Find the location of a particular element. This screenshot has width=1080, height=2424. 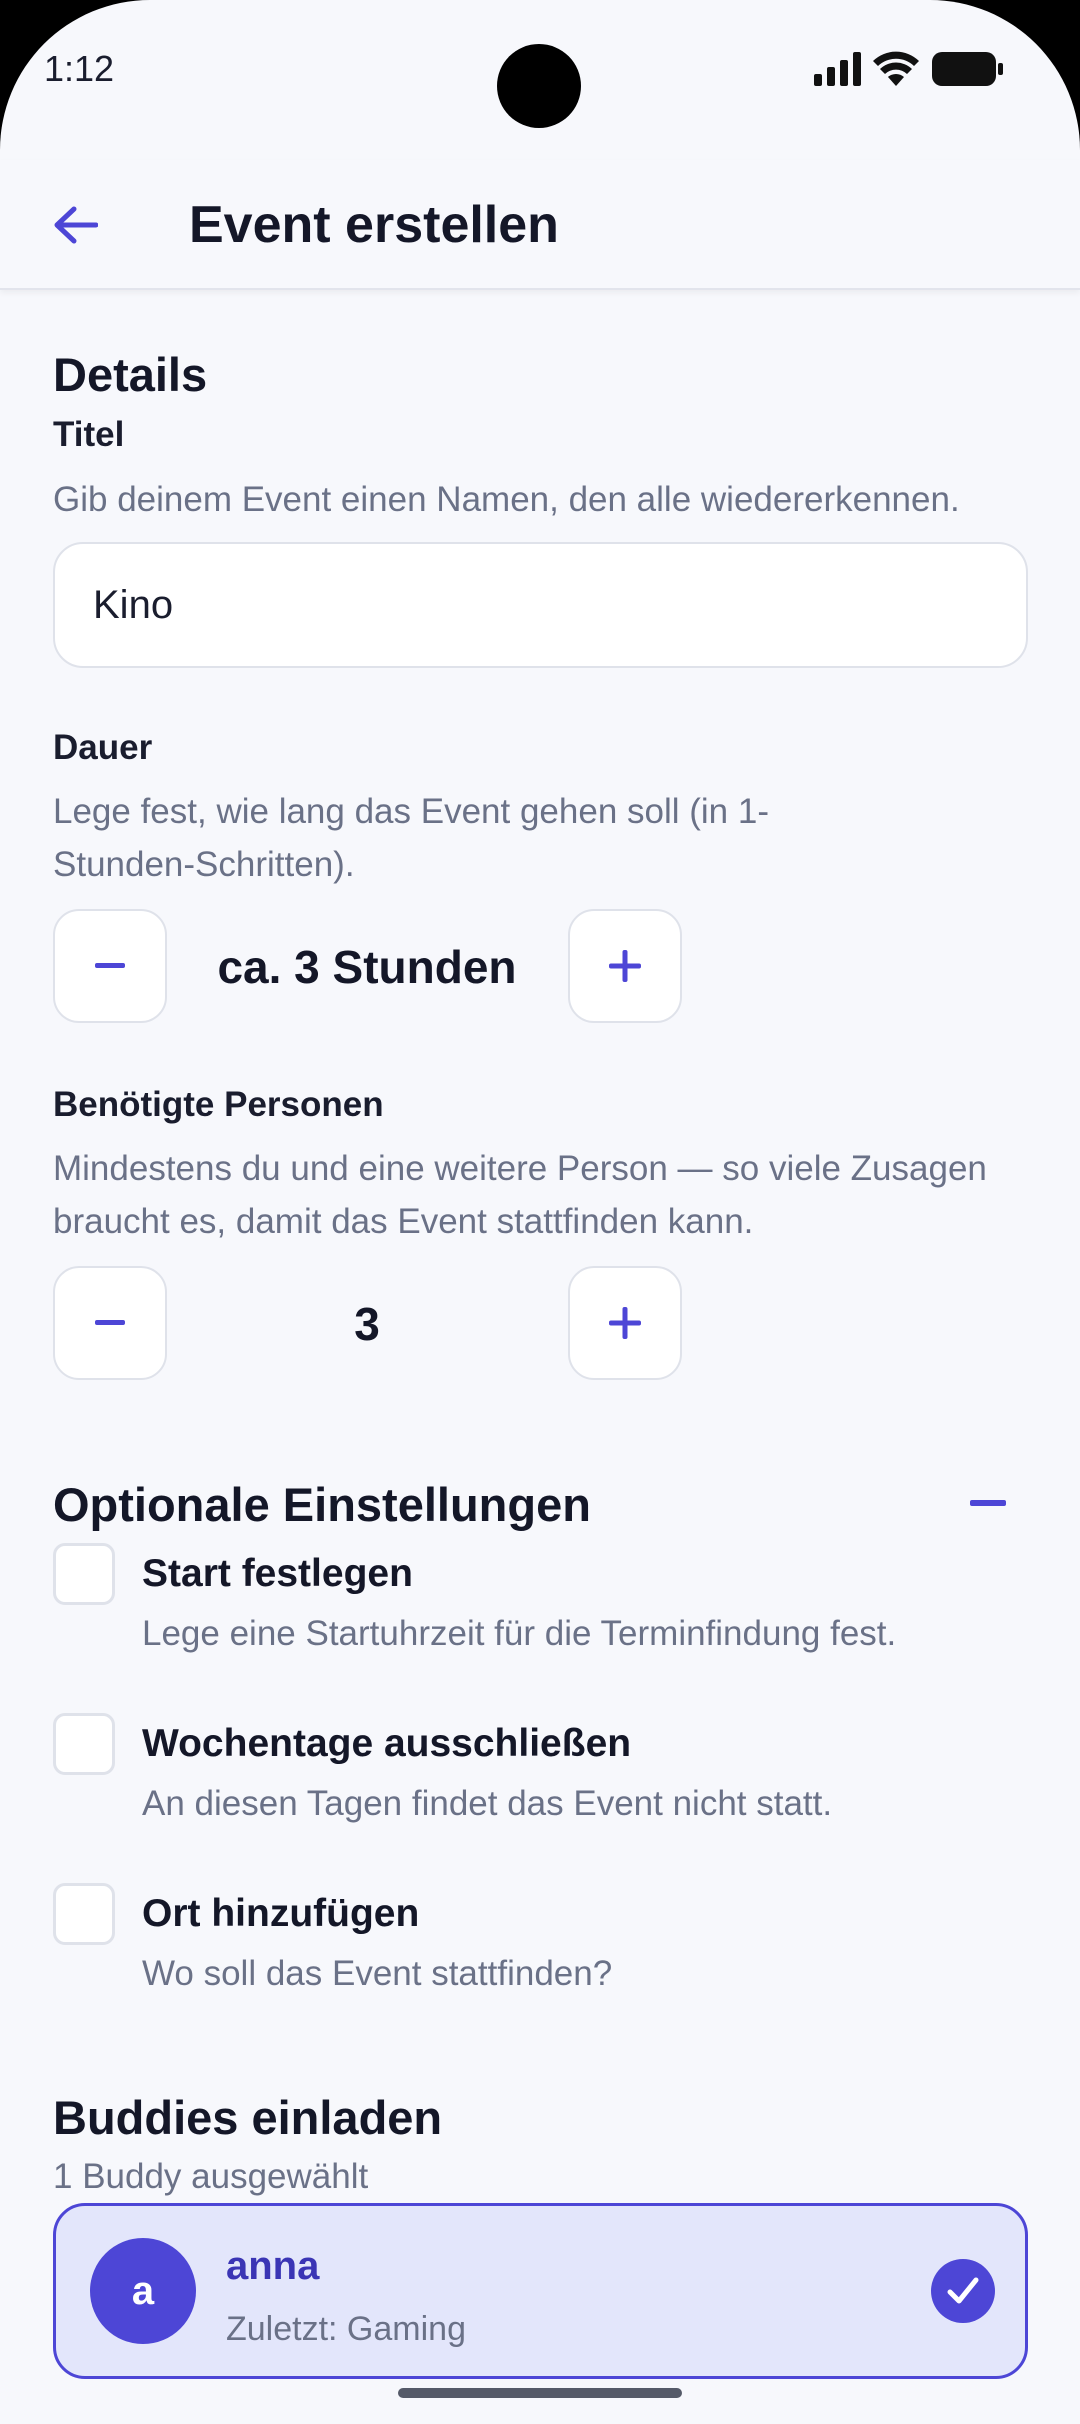

buddy-card: a anna Zuletzt: Gaming is located at coordinates (540, 2291).